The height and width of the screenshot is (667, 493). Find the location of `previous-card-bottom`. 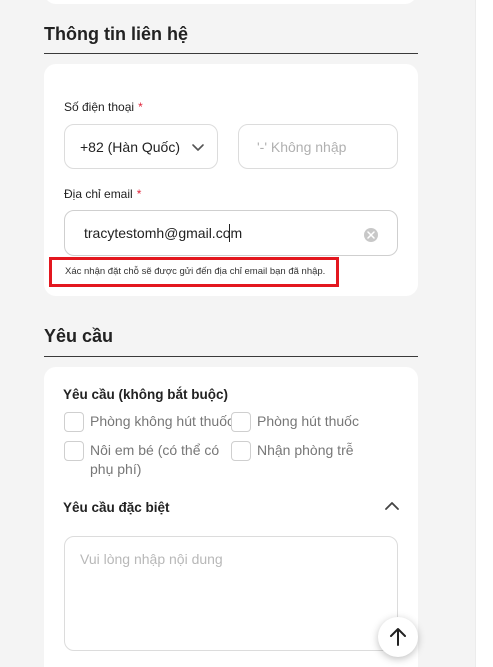

previous-card-bottom is located at coordinates (230, 2).